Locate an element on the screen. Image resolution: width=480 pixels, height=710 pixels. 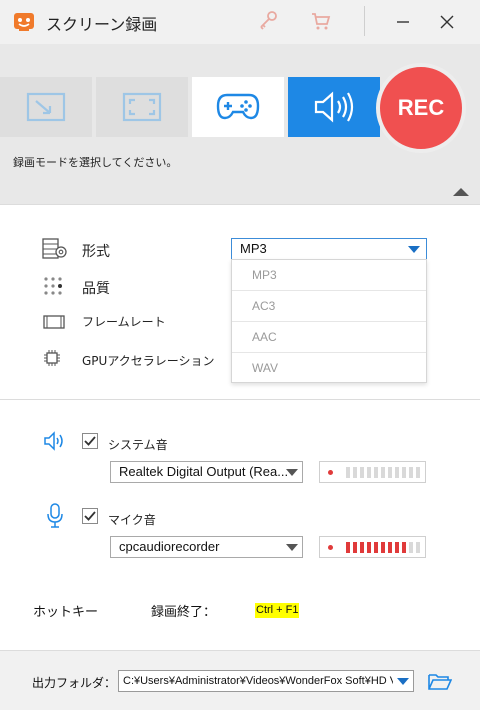
quality-label: 品質 is located at coordinates (96, 289).